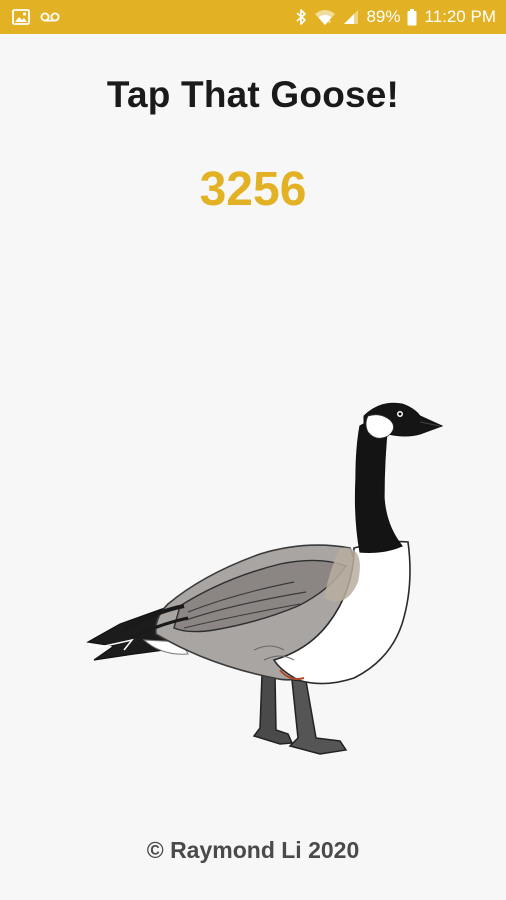 This screenshot has width=506, height=900. What do you see at coordinates (325, 17) in the screenshot?
I see `wifi-icon: +` at bounding box center [325, 17].